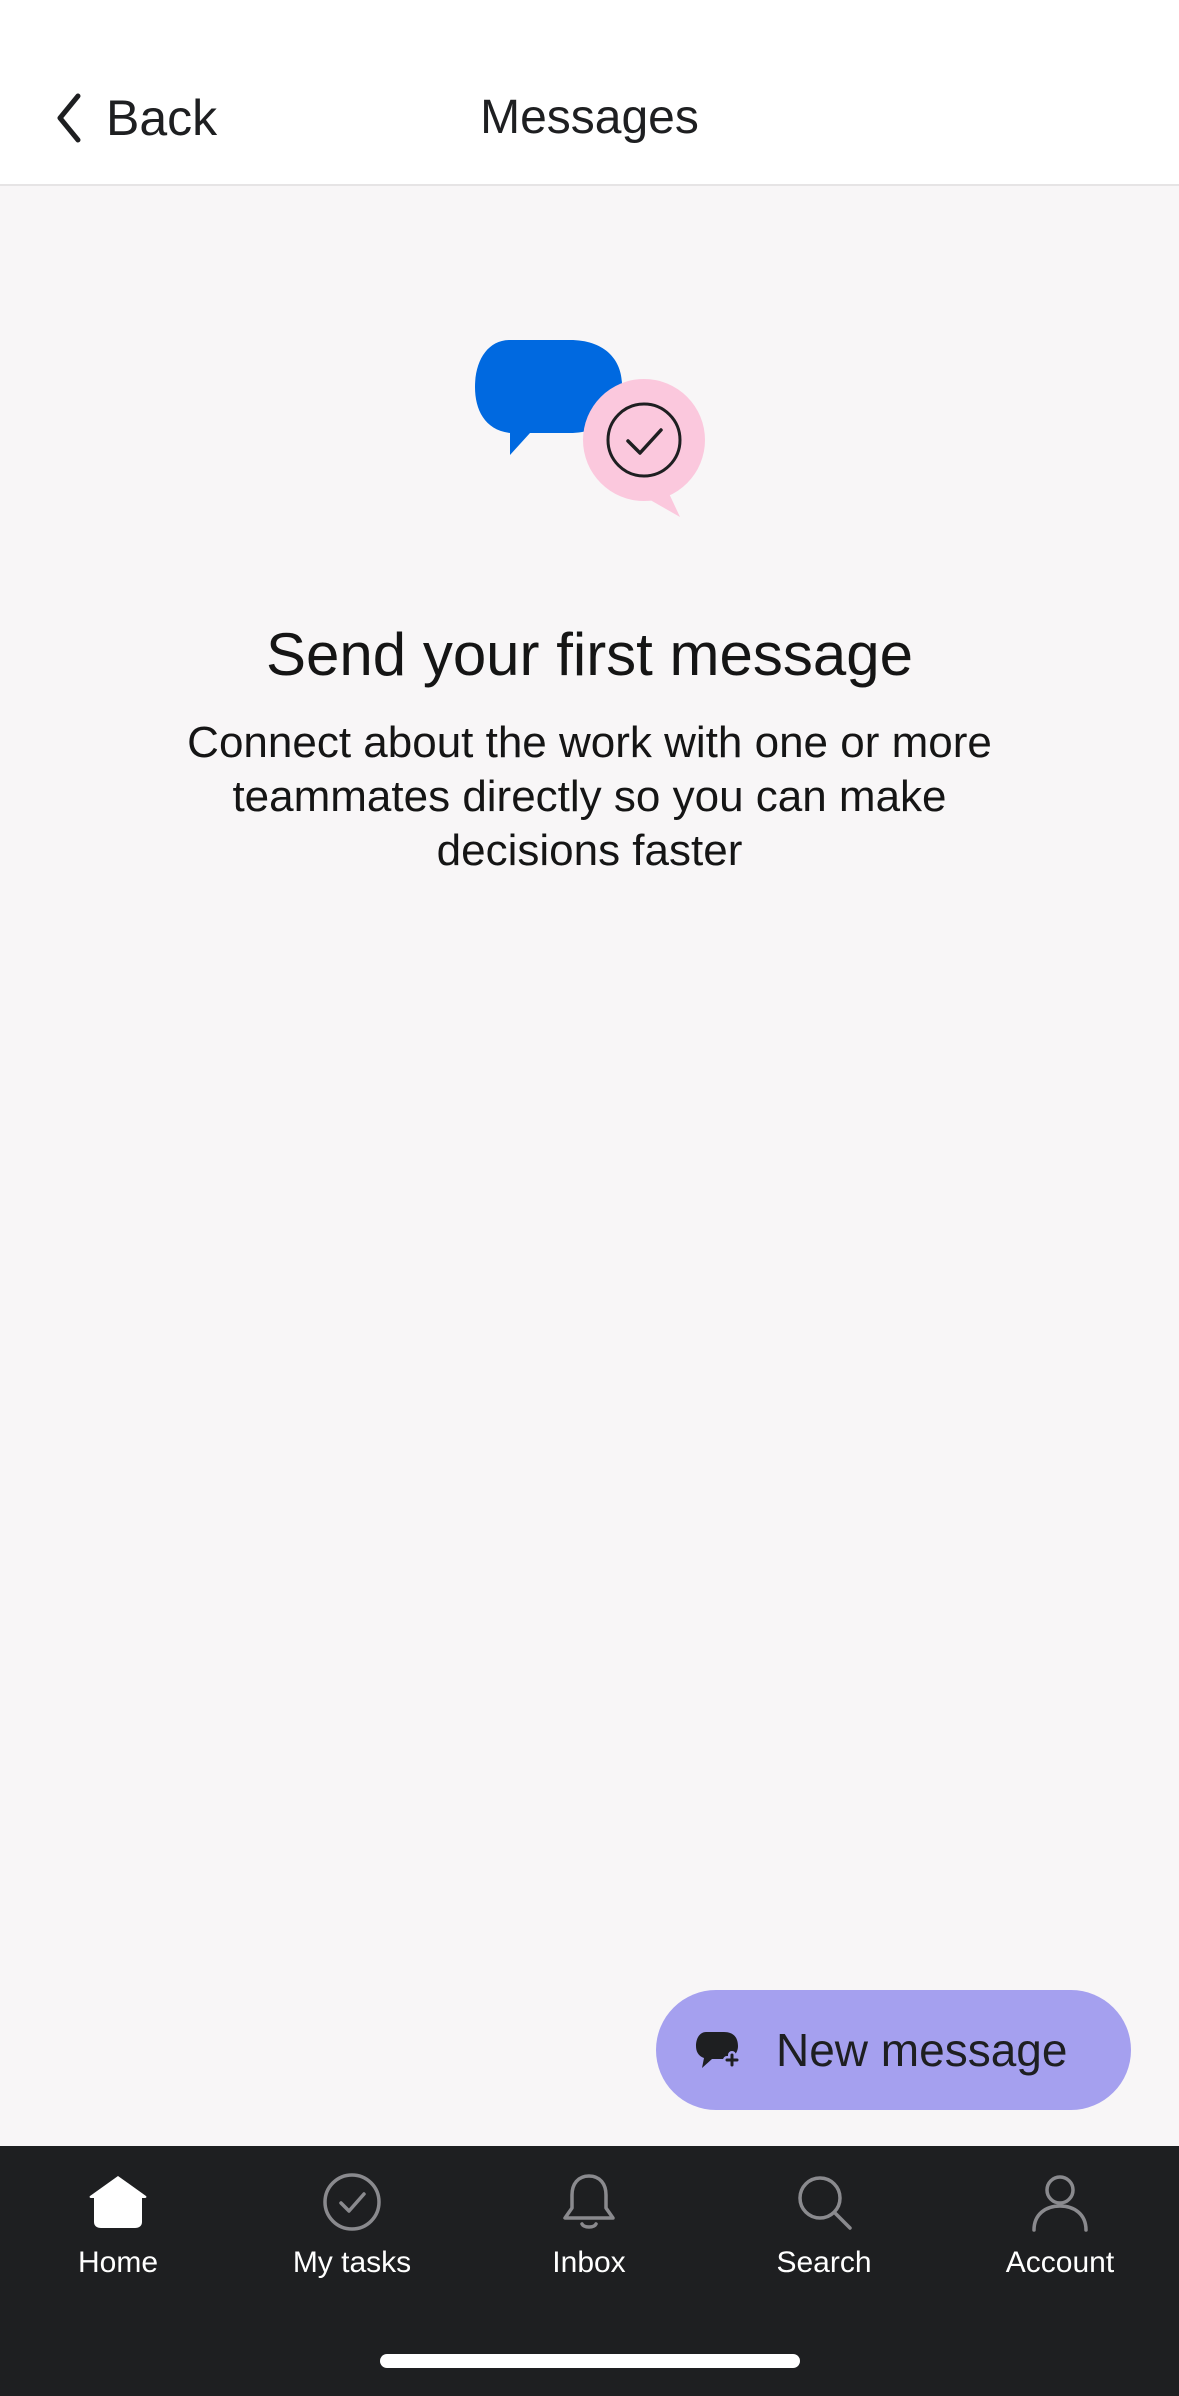  I want to click on tab-search-label: Search, so click(824, 2262).